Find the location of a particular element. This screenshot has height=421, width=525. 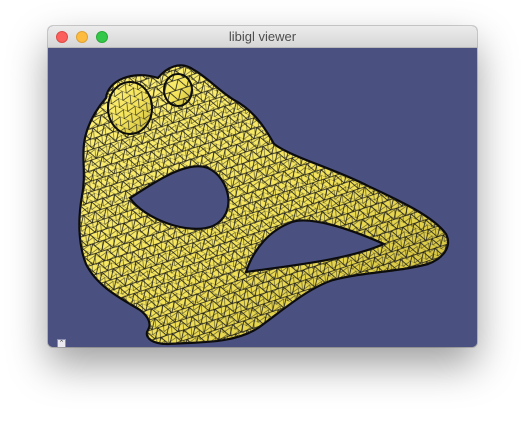

title-bar: libigl viewer is located at coordinates (262, 37).